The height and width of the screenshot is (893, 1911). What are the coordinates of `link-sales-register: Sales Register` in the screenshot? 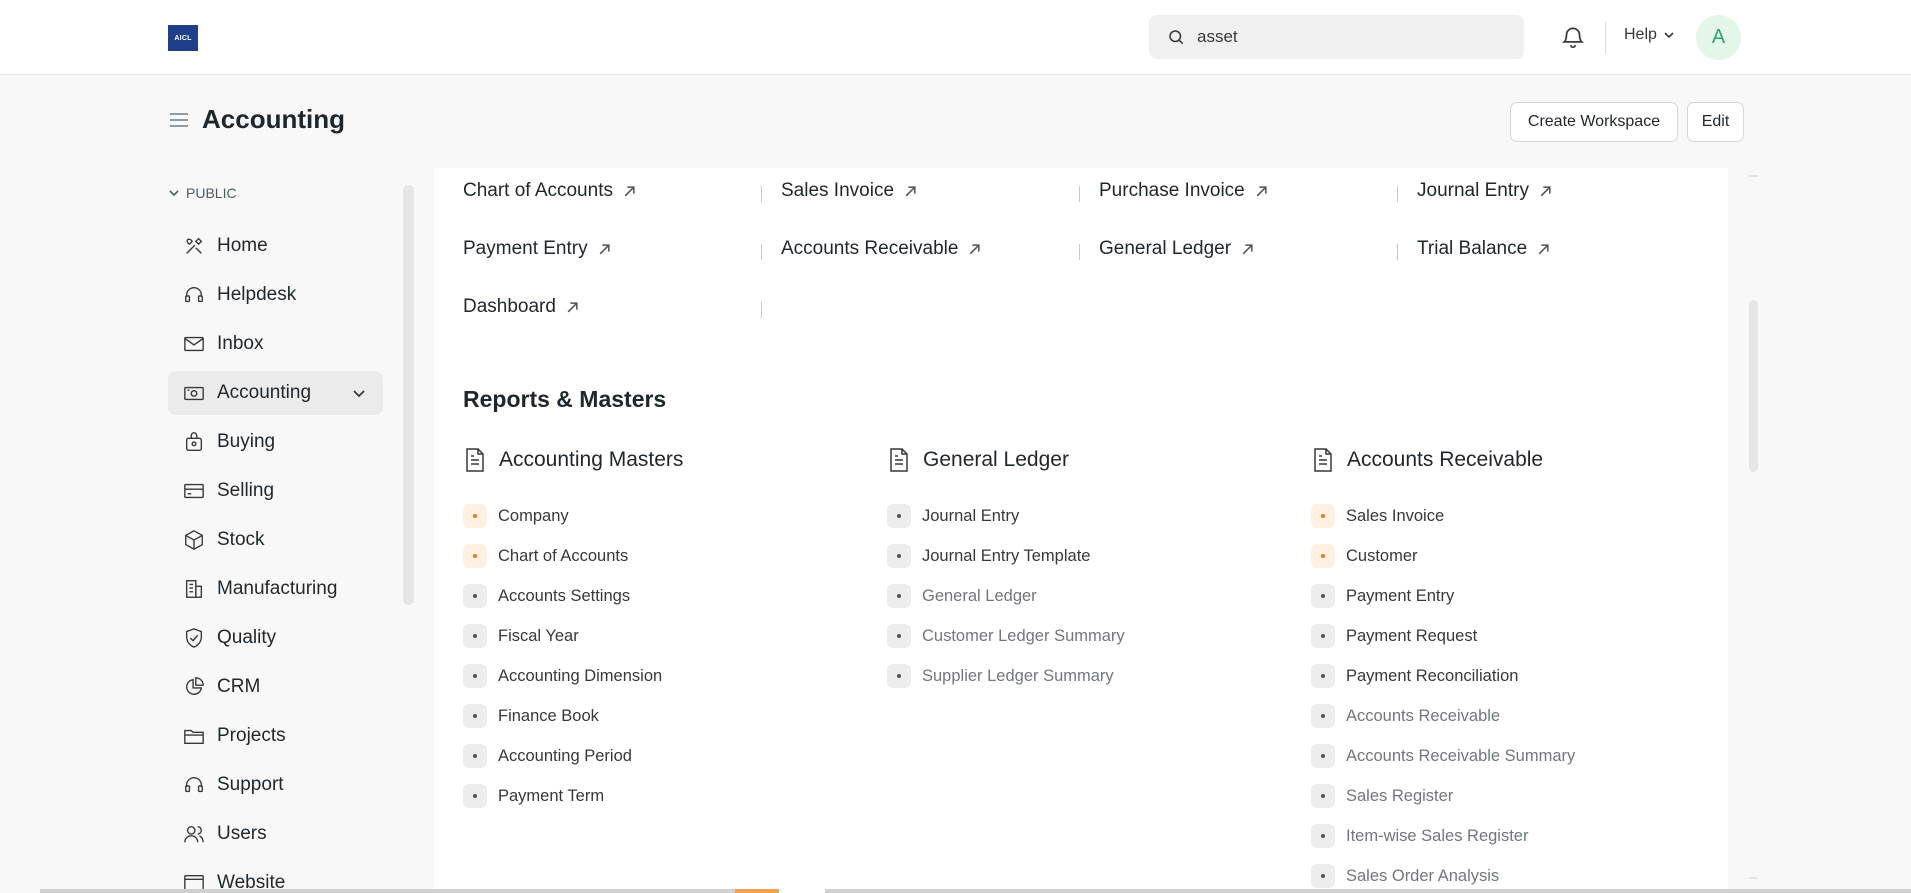 It's located at (1382, 796).